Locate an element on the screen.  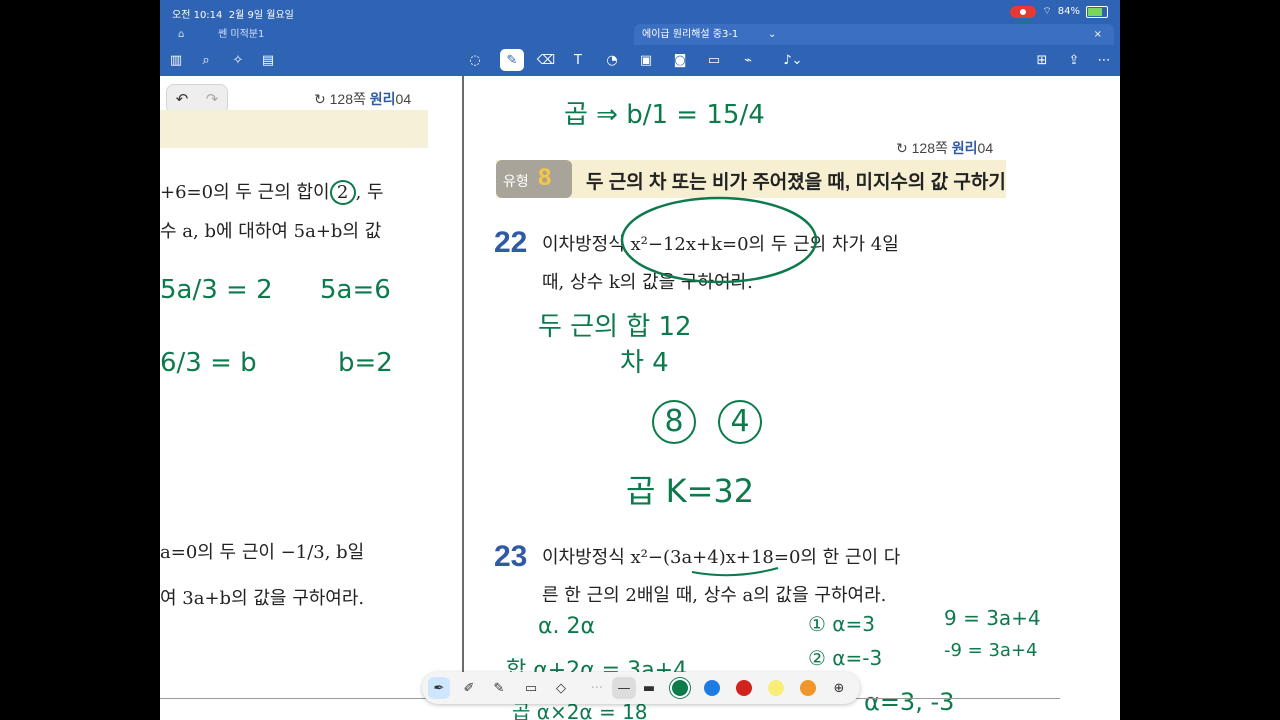
book-icon: ▥ is located at coordinates (176, 60).